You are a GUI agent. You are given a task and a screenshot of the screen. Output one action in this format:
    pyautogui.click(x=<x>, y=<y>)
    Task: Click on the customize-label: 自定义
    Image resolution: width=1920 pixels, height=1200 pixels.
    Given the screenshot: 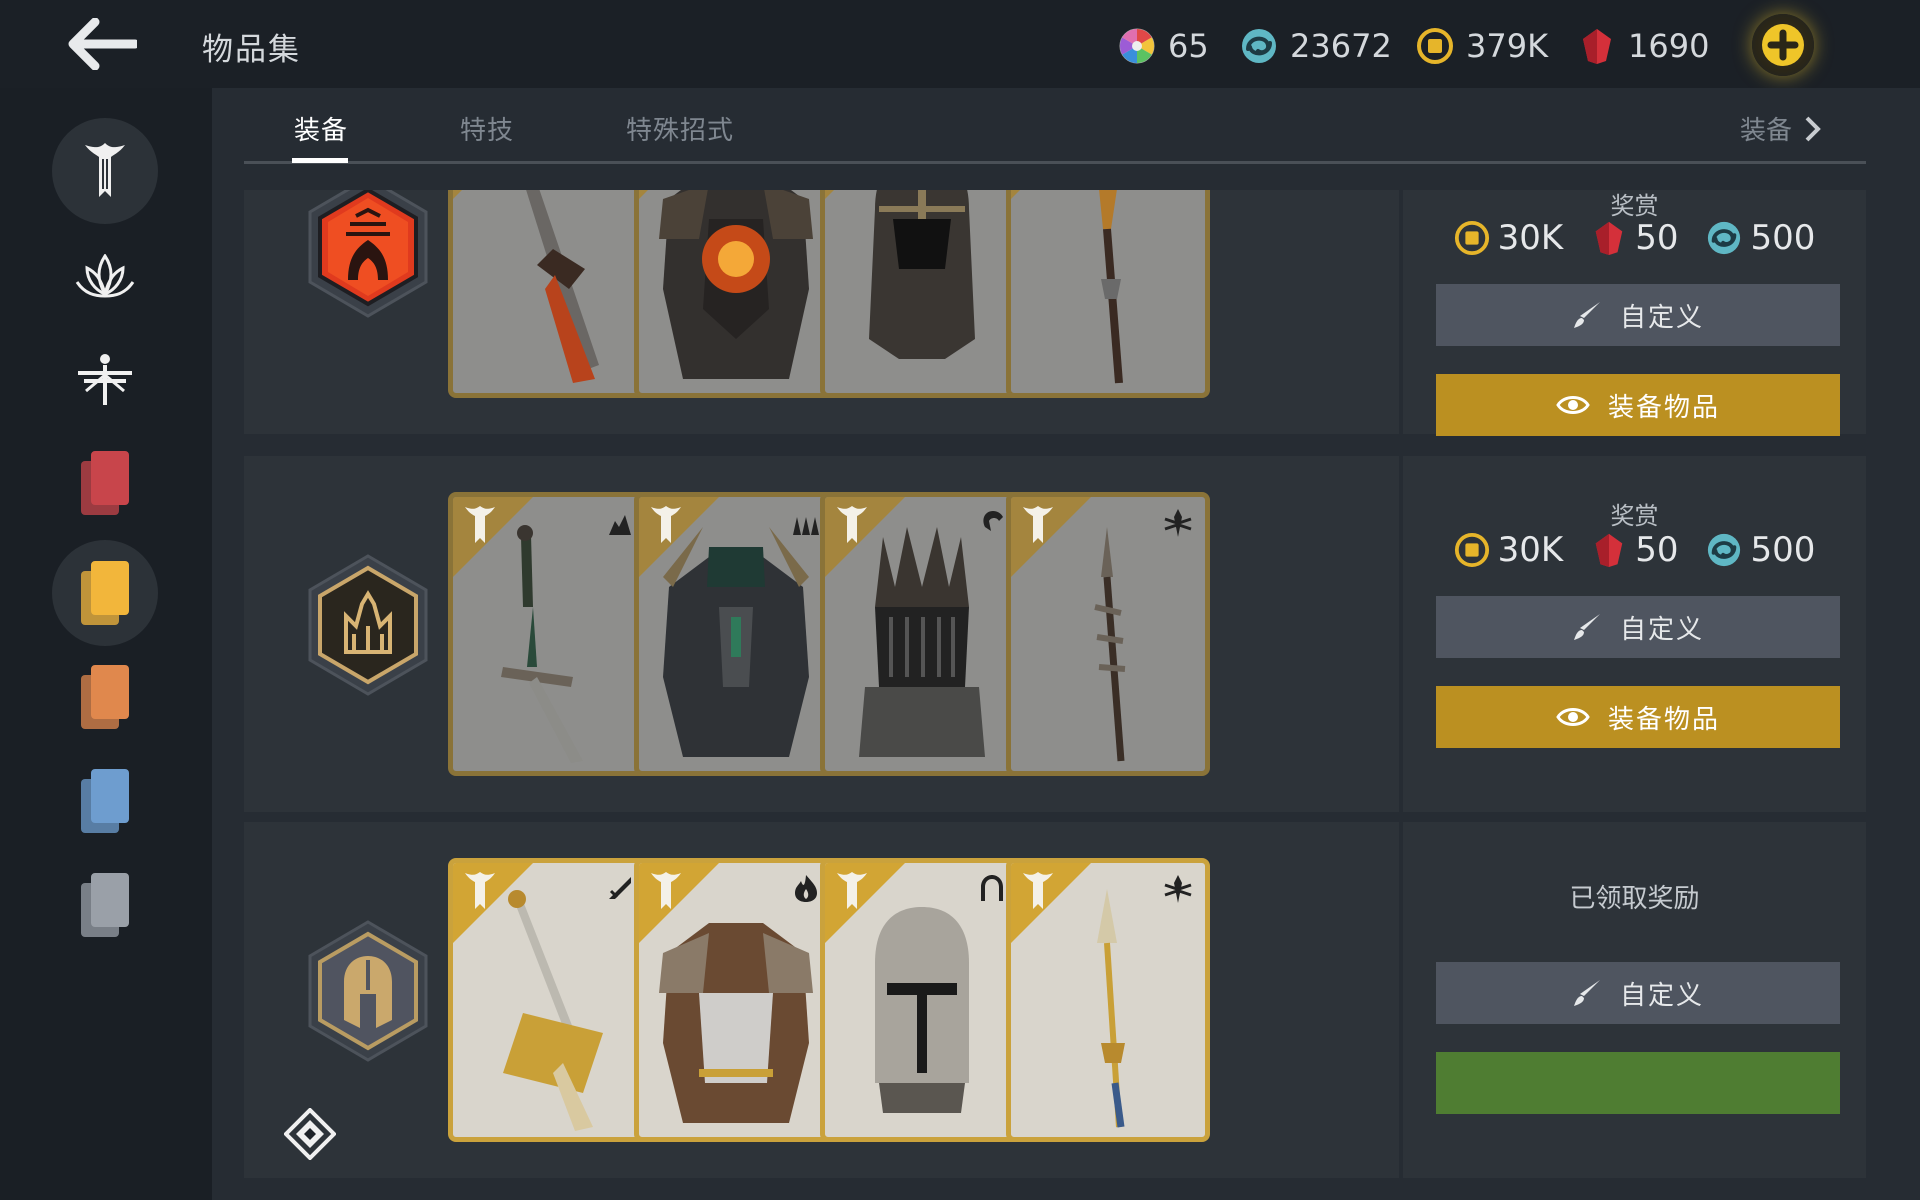 What is the action you would take?
    pyautogui.click(x=1661, y=317)
    